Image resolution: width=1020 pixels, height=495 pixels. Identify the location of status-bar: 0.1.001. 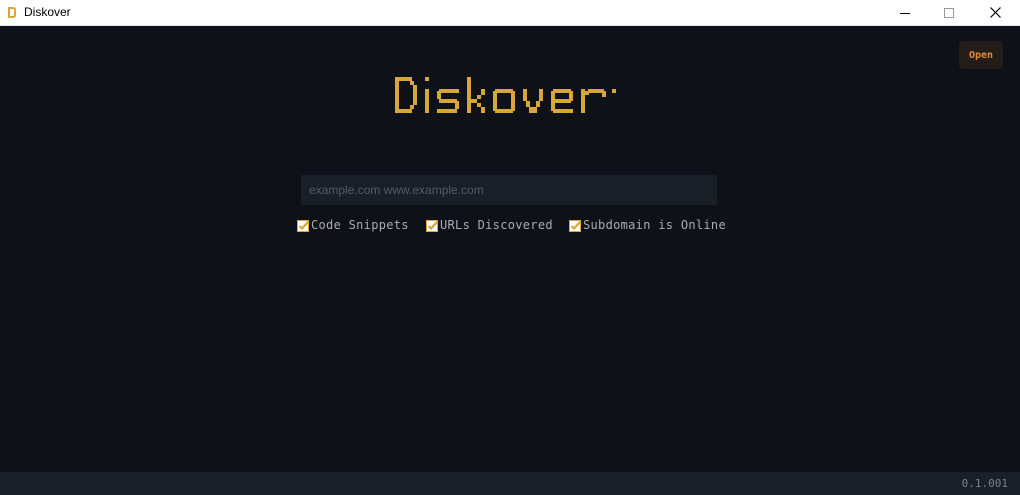
(510, 483).